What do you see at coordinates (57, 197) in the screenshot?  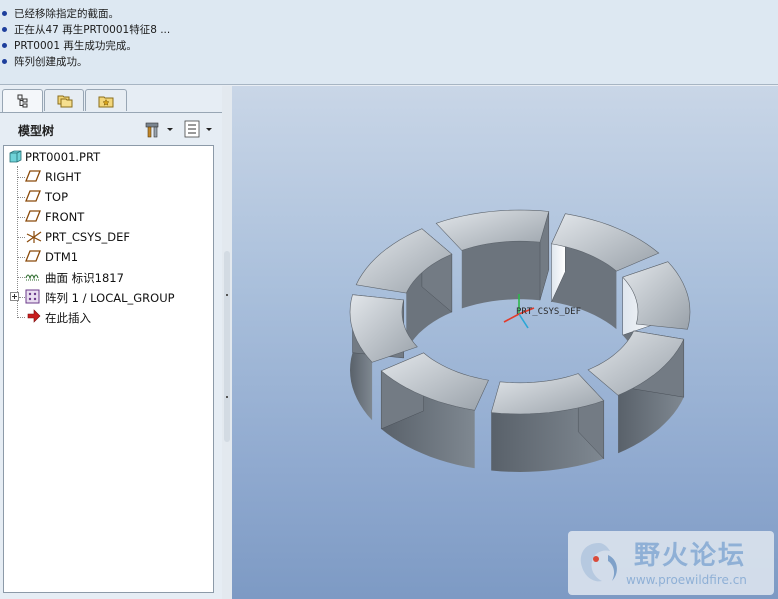 I see `tree-item-label: TOP` at bounding box center [57, 197].